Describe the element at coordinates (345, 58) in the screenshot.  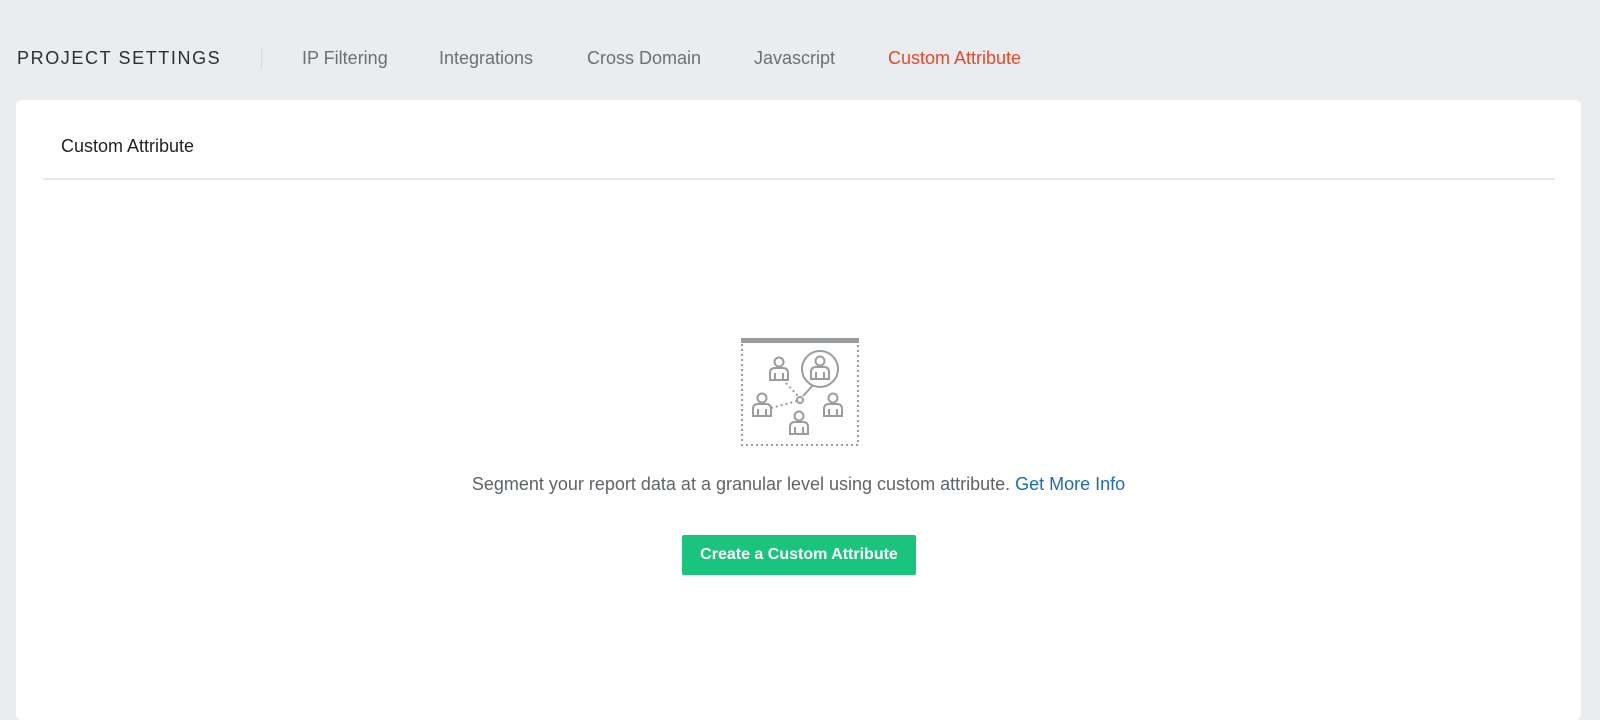
I see `tab-ip-filtering: IP Filtering` at that location.